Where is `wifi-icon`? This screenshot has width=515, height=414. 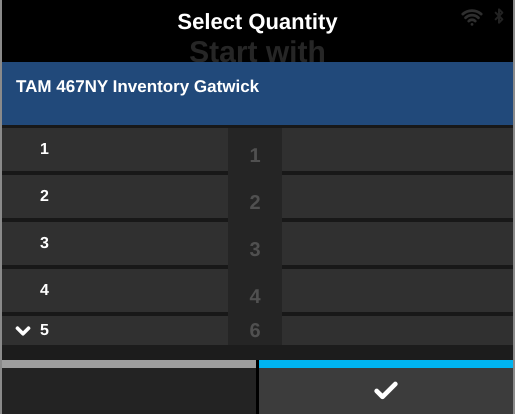 wifi-icon is located at coordinates (472, 17).